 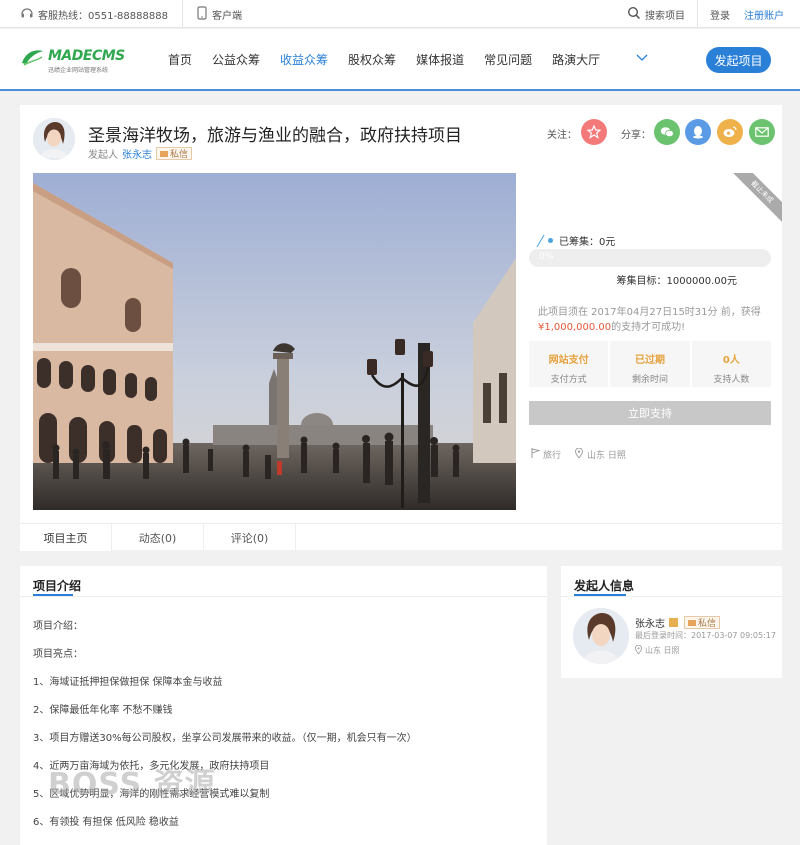 I want to click on phone-icon, so click(x=202, y=14).